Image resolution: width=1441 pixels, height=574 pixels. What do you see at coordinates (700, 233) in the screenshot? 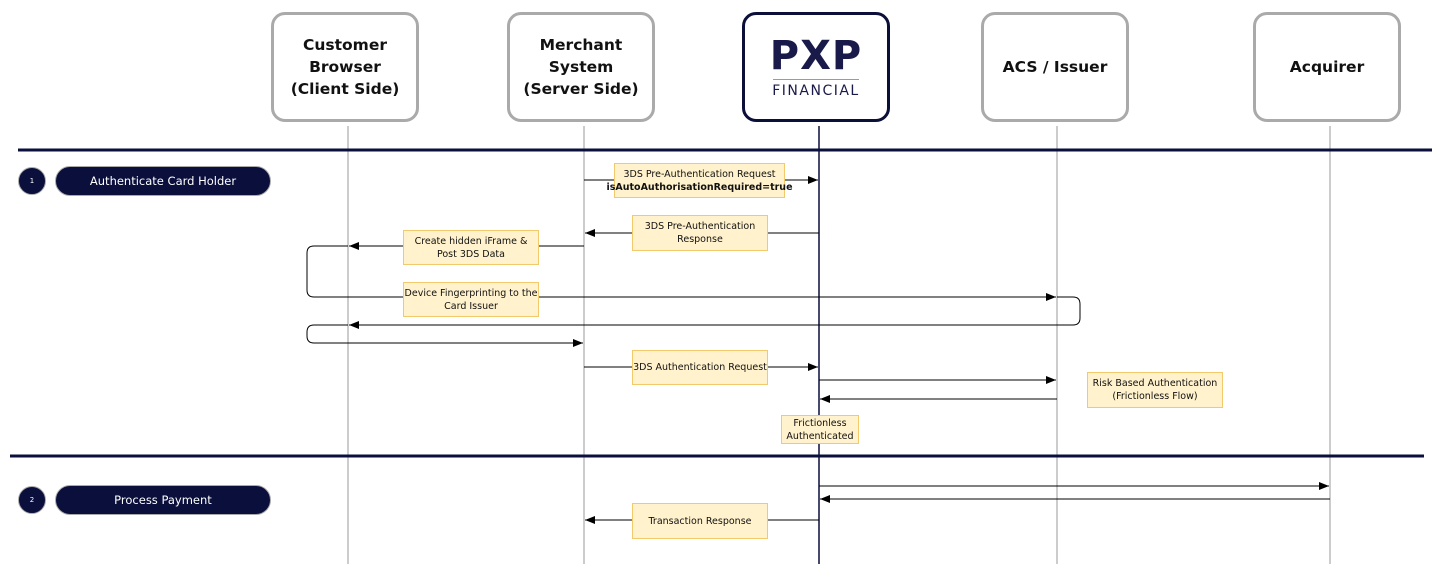
I see `note-pre-auth-response: 3DS Pre-Authentication Response` at bounding box center [700, 233].